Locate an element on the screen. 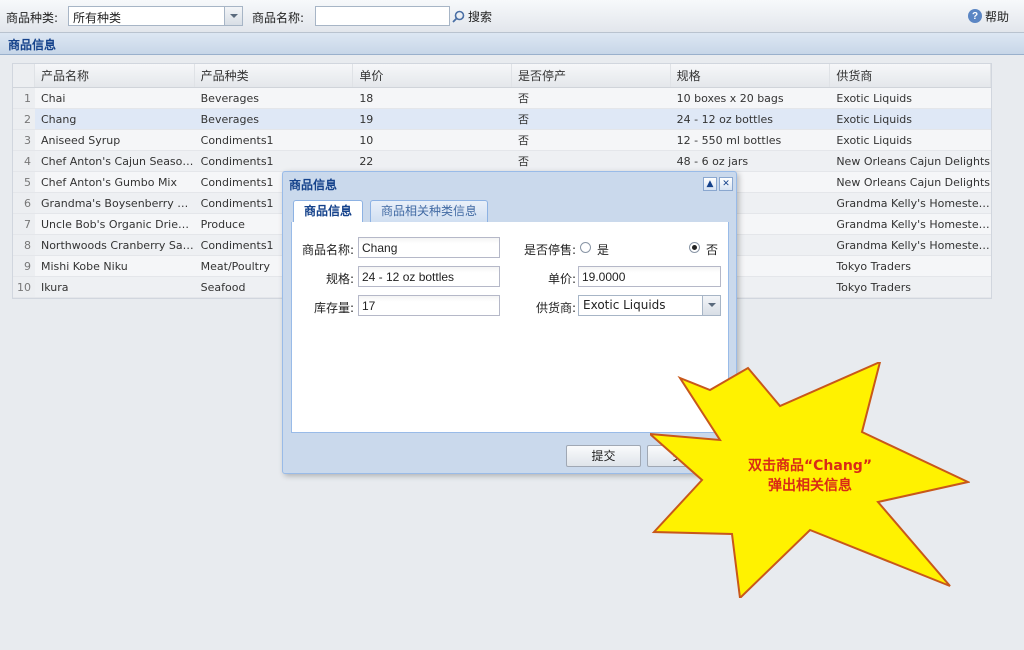 This screenshot has height=650, width=1024. cell-price: 10 is located at coordinates (366, 140).